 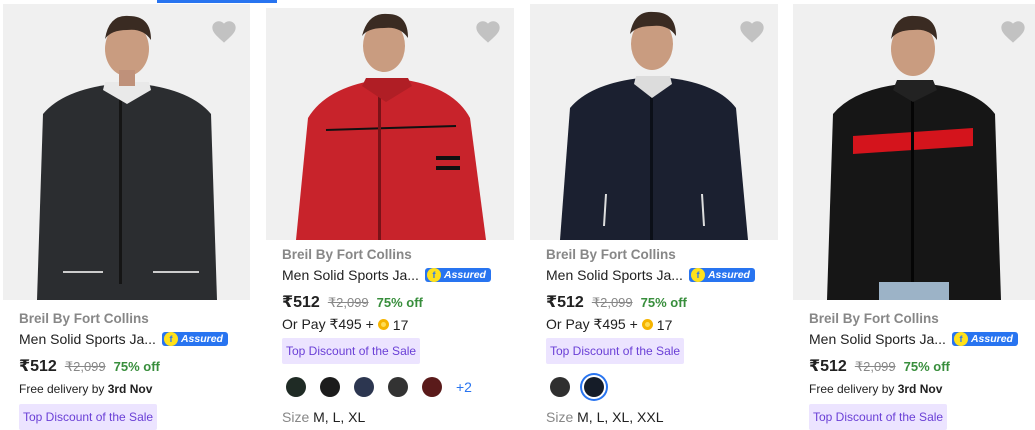 What do you see at coordinates (464, 387) in the screenshot?
I see `more-colors-link: +2` at bounding box center [464, 387].